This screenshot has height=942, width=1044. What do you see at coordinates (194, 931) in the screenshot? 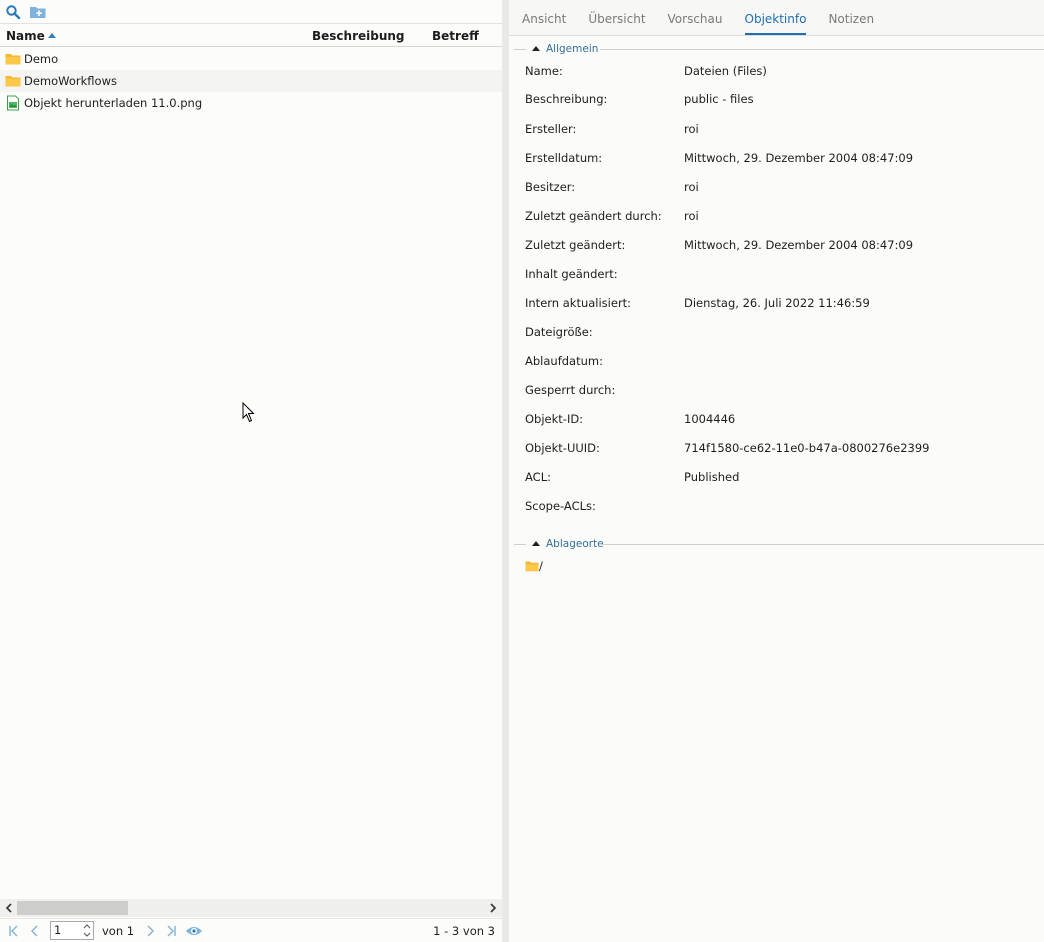
I see `eye-icon` at bounding box center [194, 931].